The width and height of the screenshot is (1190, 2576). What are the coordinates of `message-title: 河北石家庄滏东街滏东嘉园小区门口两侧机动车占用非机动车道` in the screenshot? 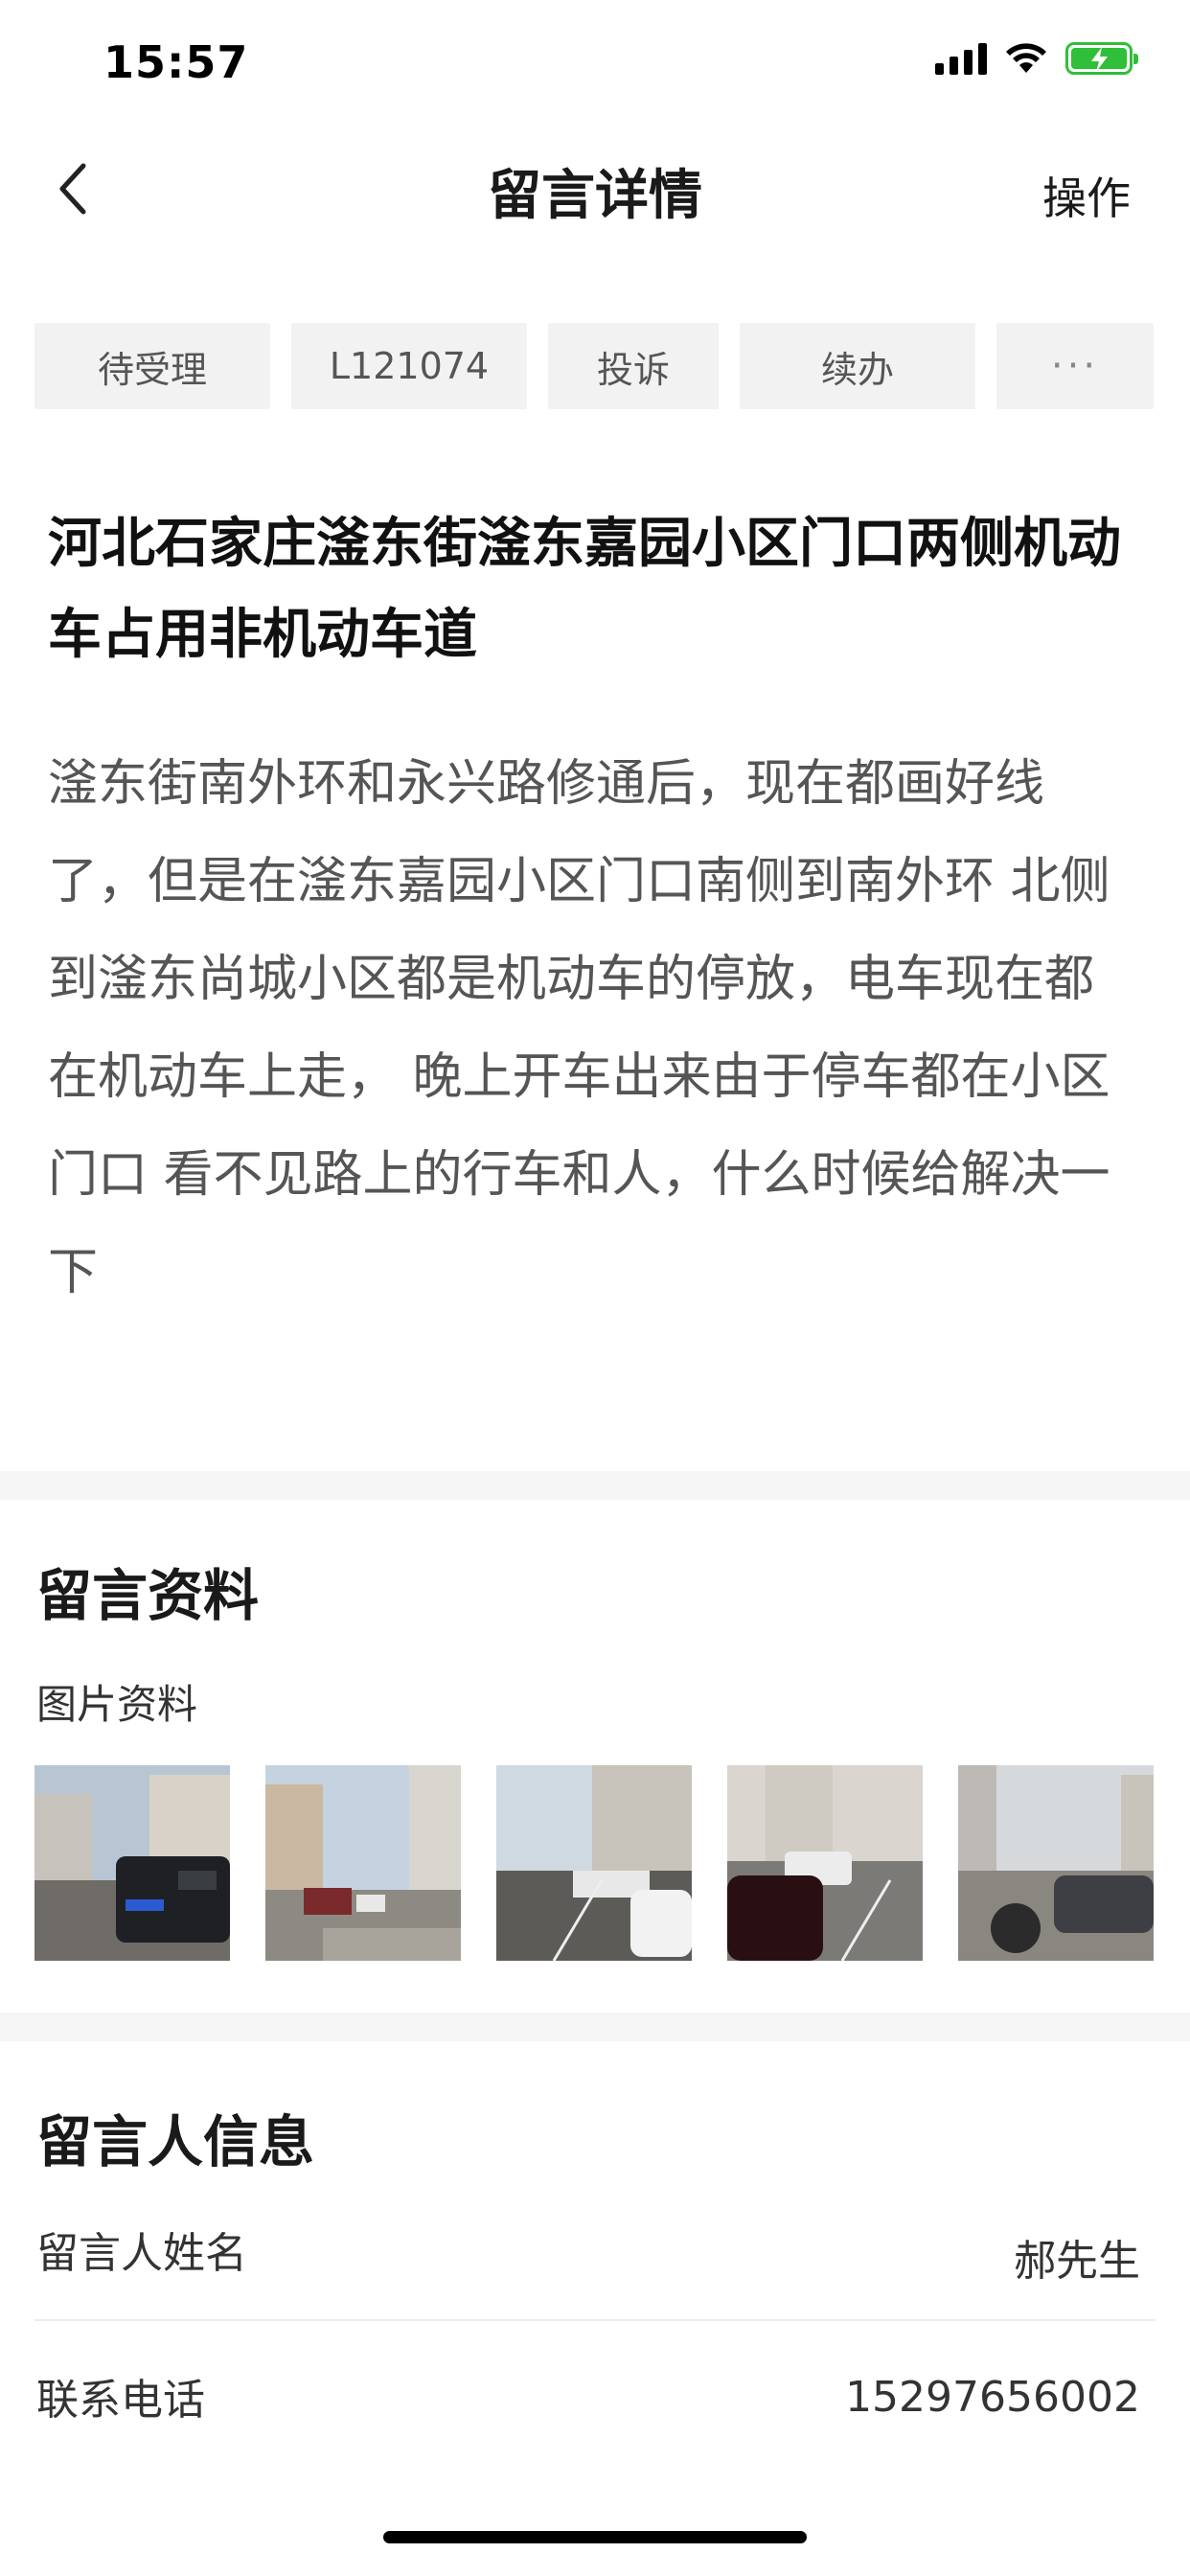 It's located at (585, 589).